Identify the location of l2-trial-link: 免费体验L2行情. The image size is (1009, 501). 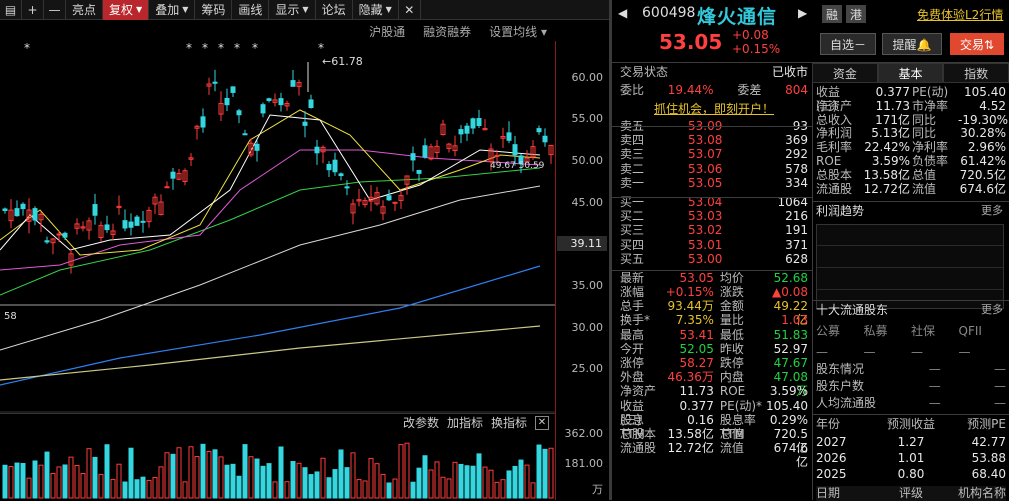
(960, 14).